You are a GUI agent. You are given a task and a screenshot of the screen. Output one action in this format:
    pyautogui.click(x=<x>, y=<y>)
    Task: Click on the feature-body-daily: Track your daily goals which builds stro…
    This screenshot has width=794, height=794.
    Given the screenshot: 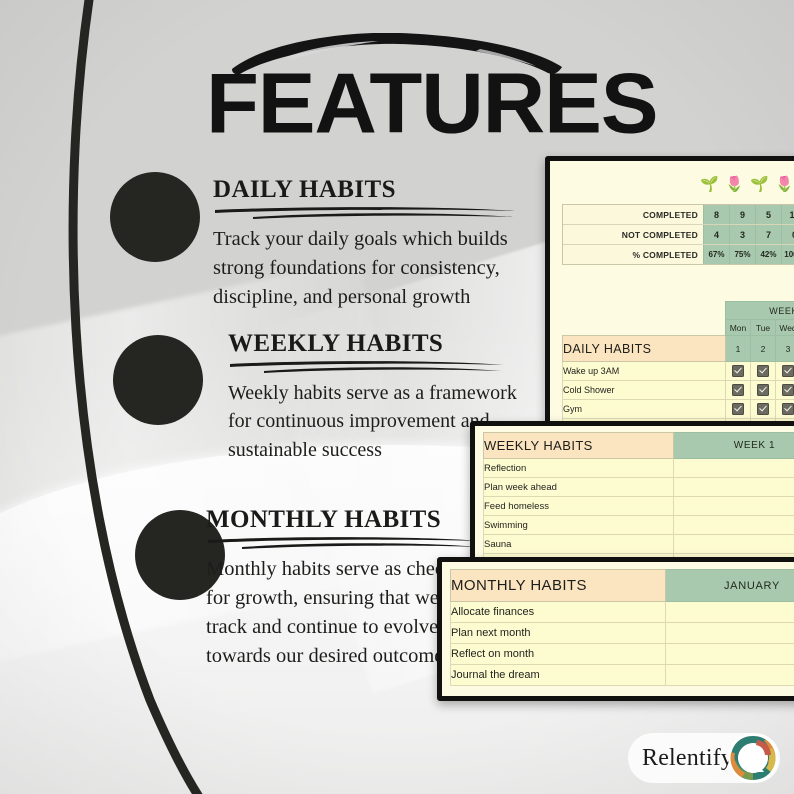 What is the action you would take?
    pyautogui.click(x=360, y=268)
    